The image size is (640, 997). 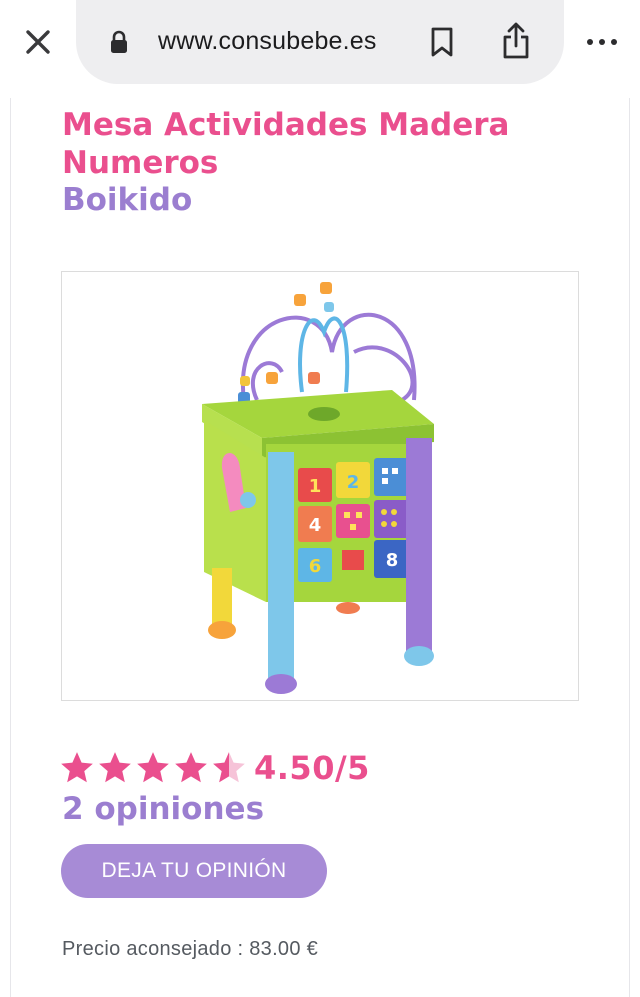 I want to click on rating-value: 4.50/5, so click(x=312, y=768).